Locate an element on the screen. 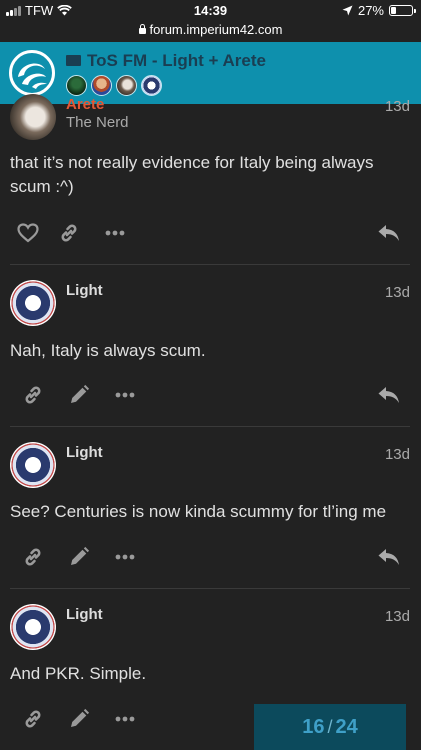 This screenshot has height=750, width=421. topic-progress: 16 / 24 is located at coordinates (330, 727).